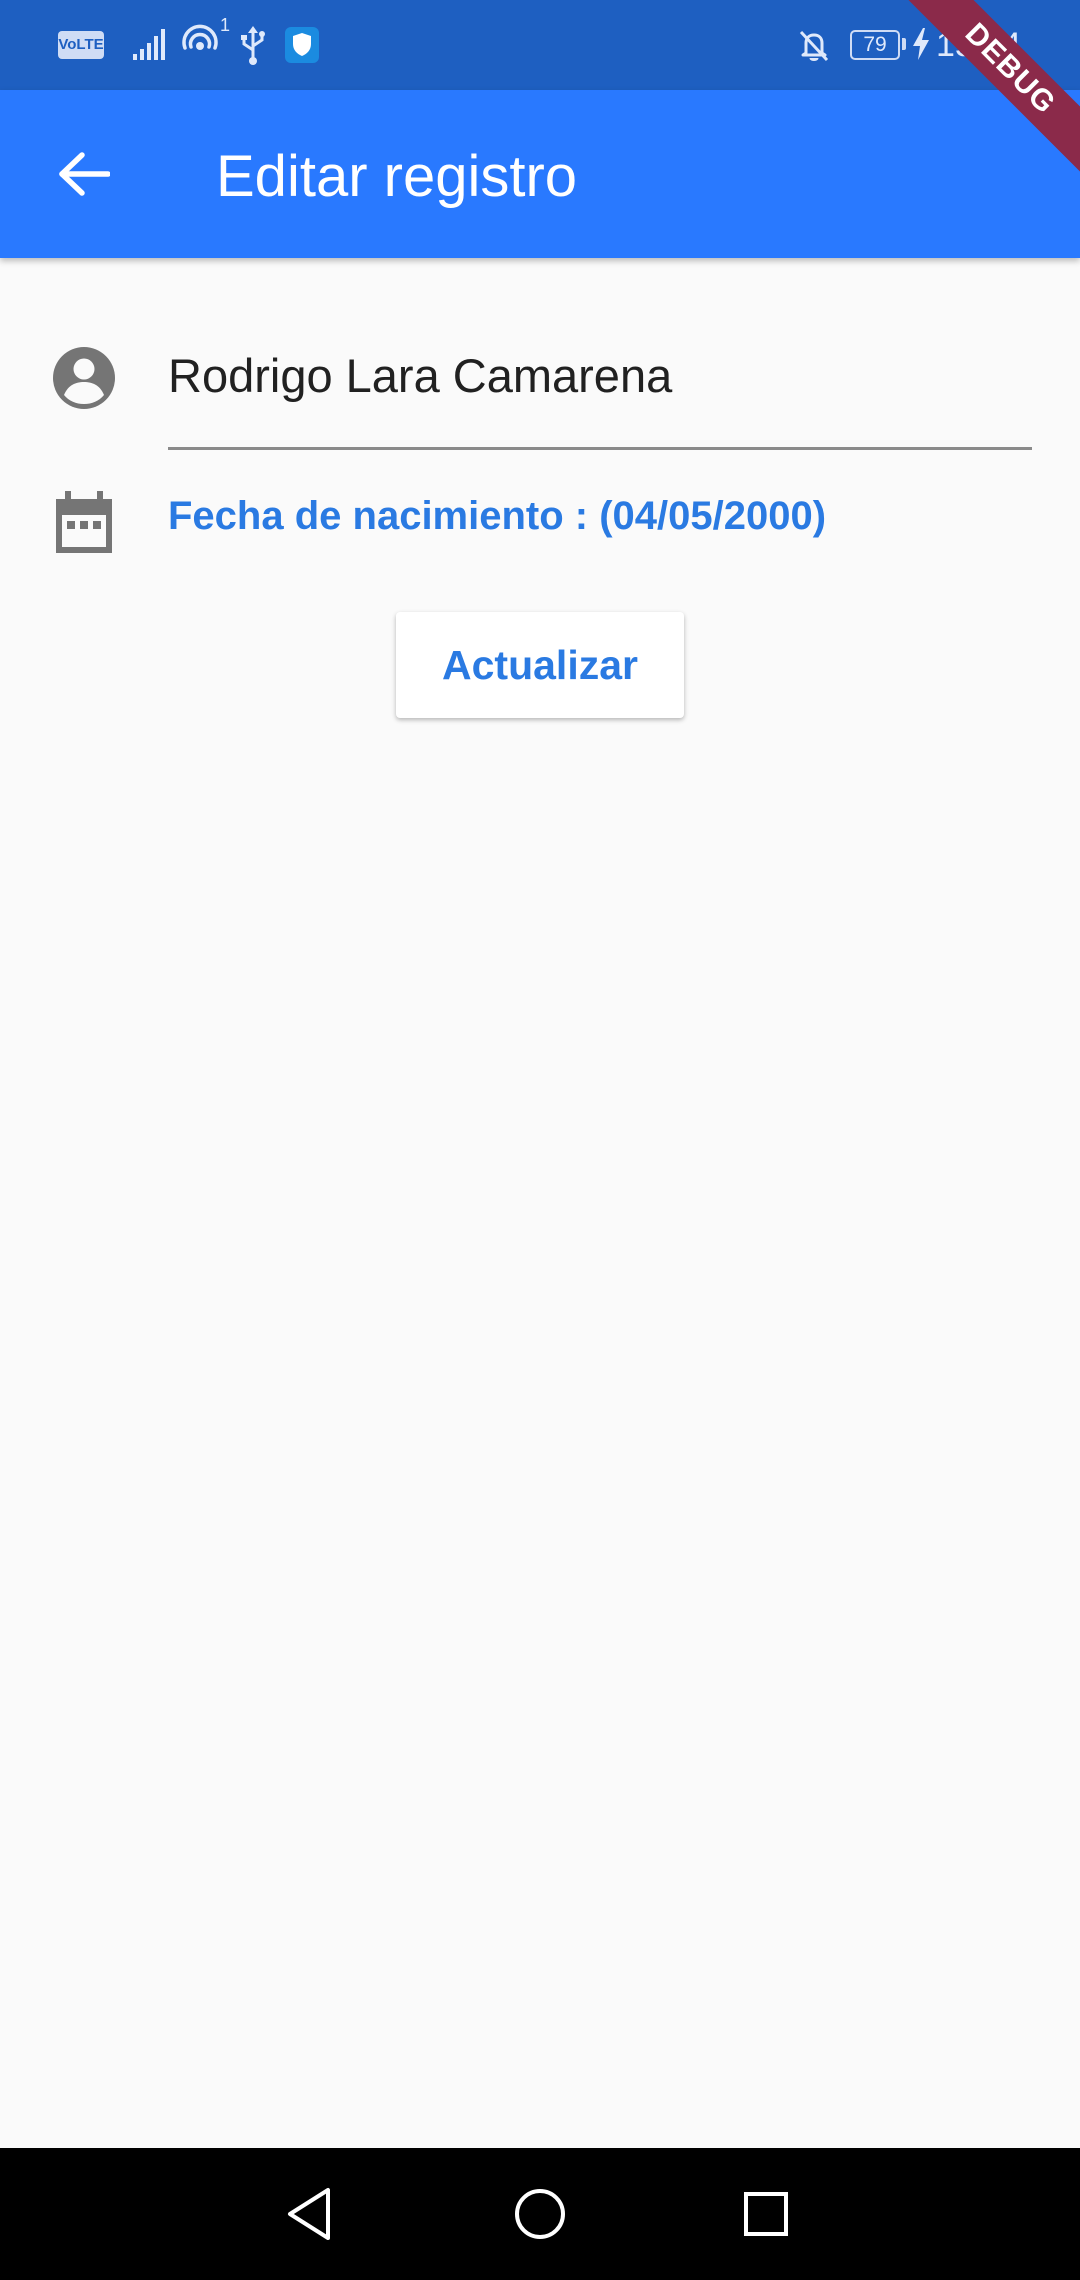 The height and width of the screenshot is (2280, 1080). Describe the element at coordinates (312, 2216) in the screenshot. I see `nav-back-icon` at that location.